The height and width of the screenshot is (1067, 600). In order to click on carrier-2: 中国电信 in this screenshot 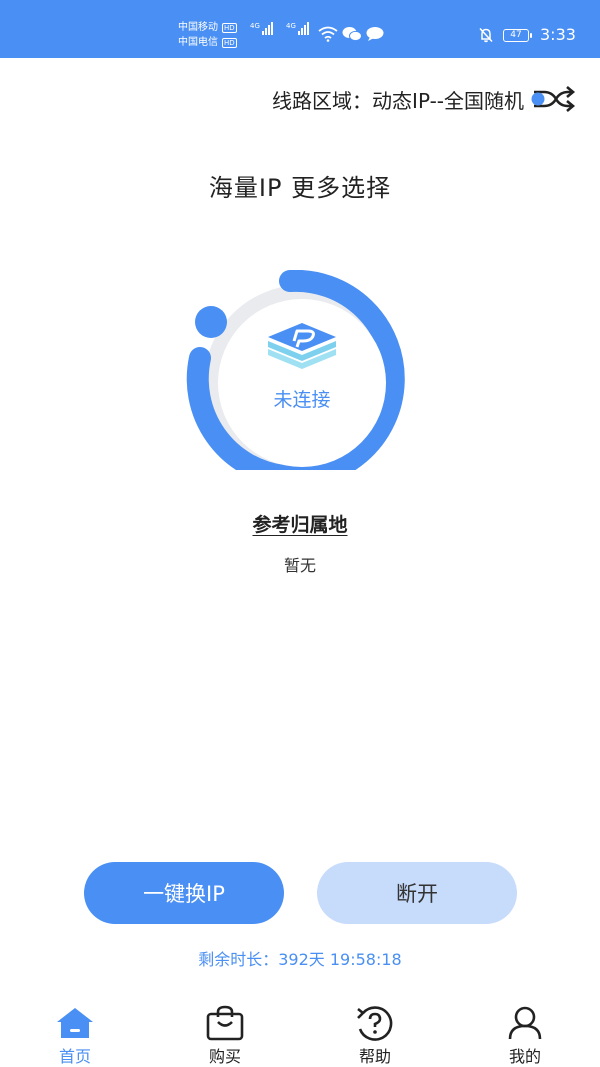, I will do `click(198, 42)`.